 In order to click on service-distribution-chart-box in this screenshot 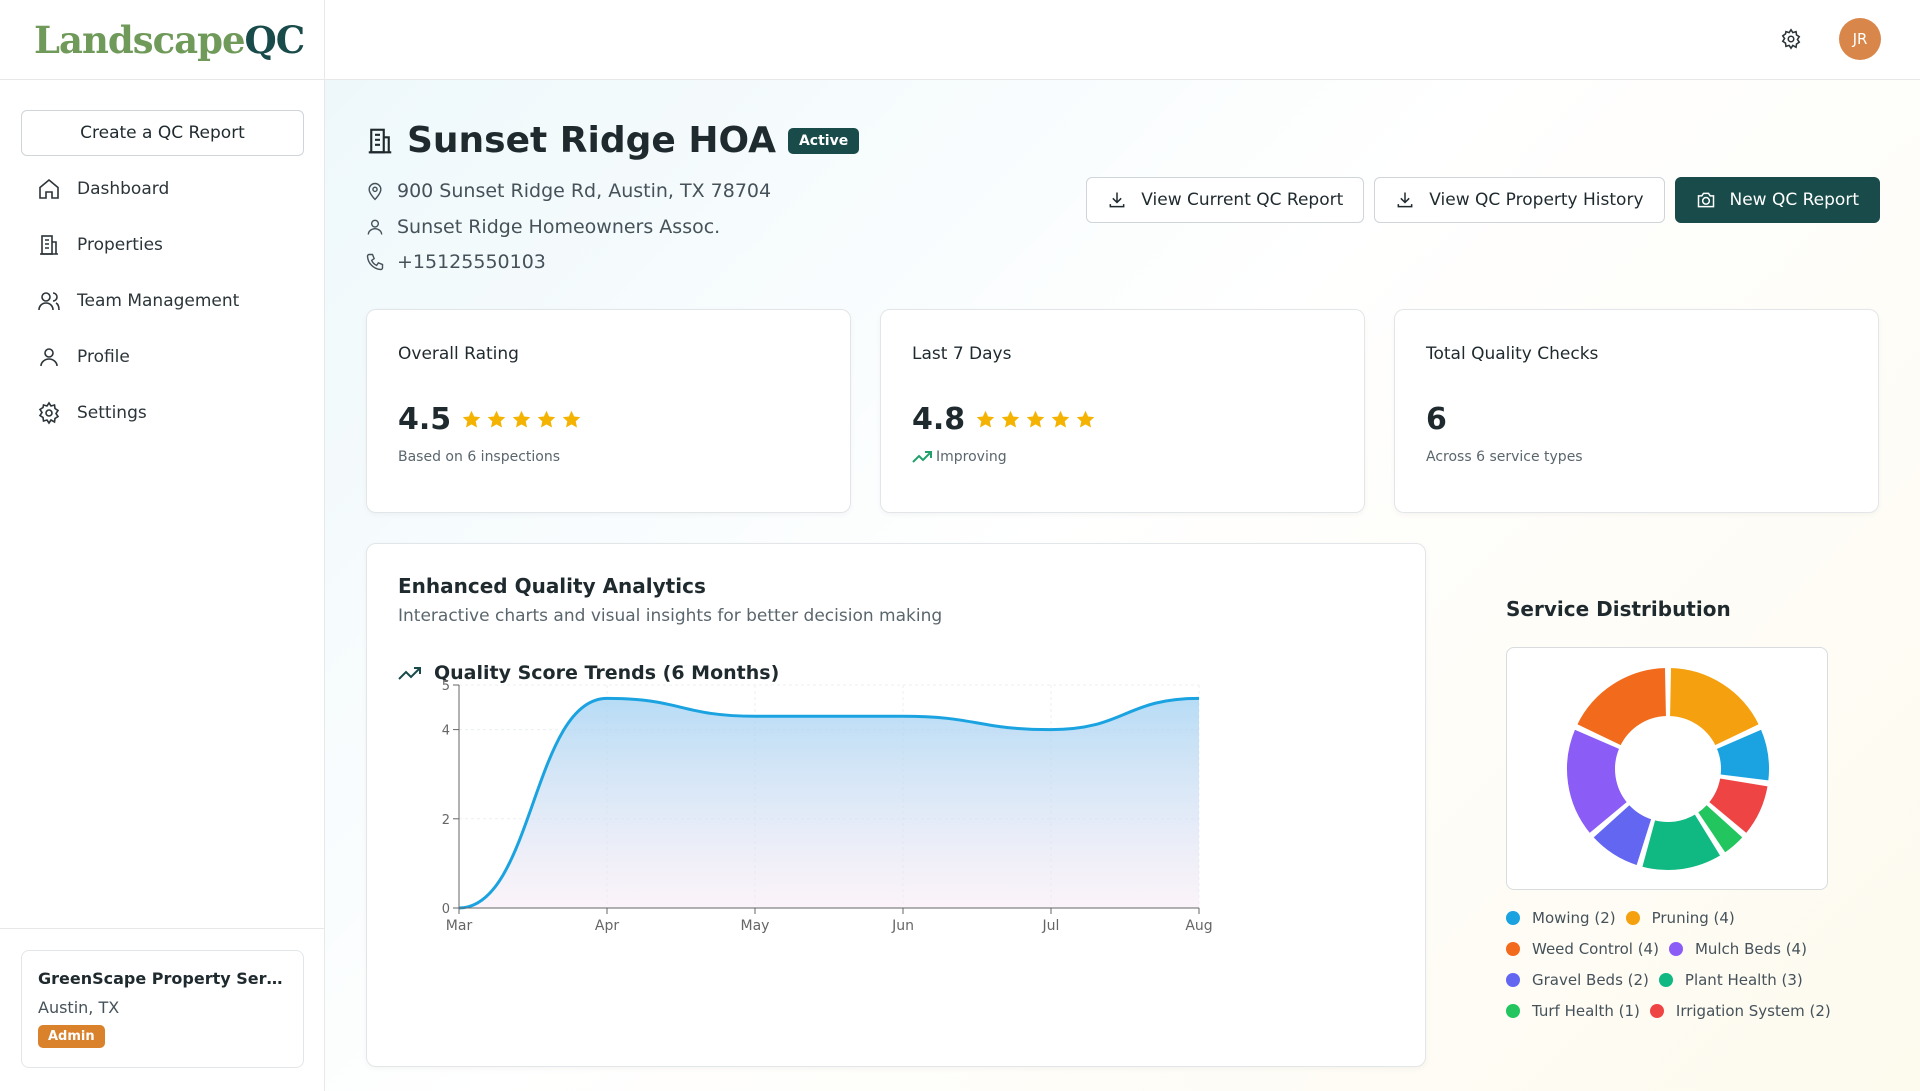, I will do `click(1667, 768)`.